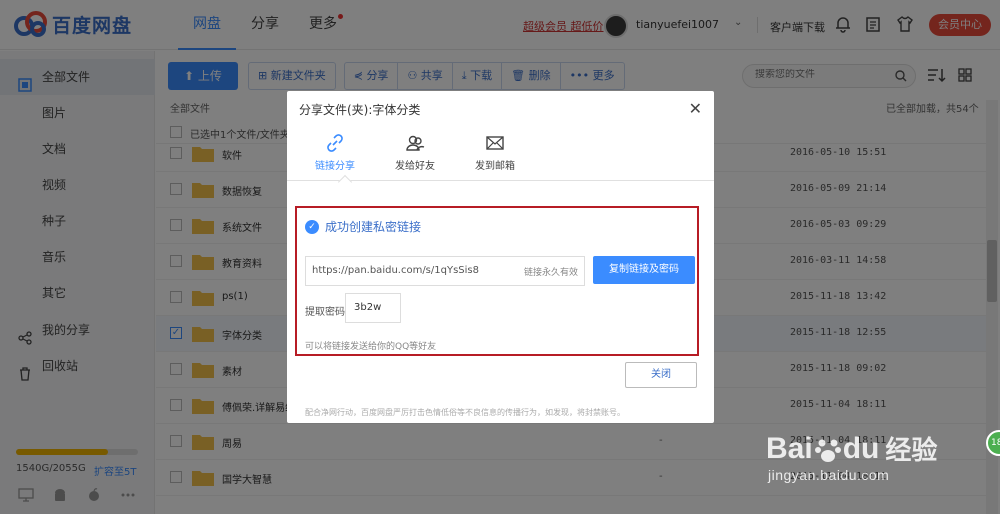 The width and height of the screenshot is (1000, 514). I want to click on tab-label: 链接分享, so click(335, 166).